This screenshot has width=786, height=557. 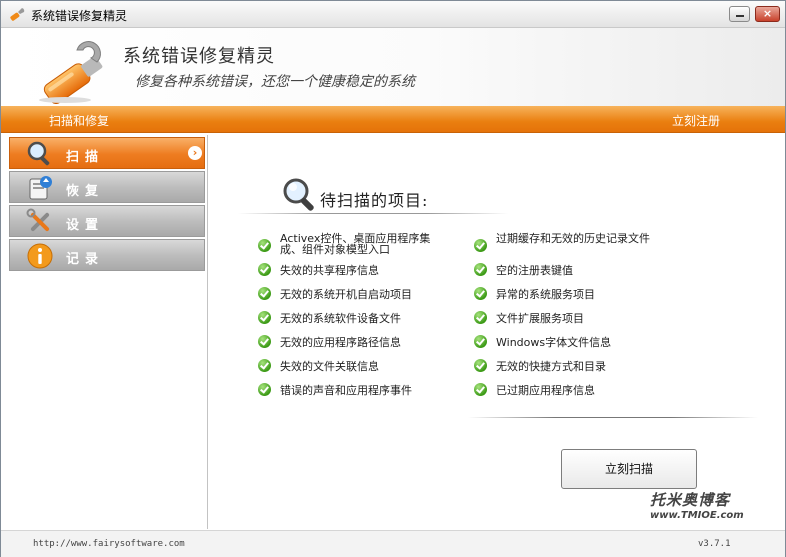 What do you see at coordinates (346, 390) in the screenshot?
I see `list-item: 错误的声音和应用程序事件` at bounding box center [346, 390].